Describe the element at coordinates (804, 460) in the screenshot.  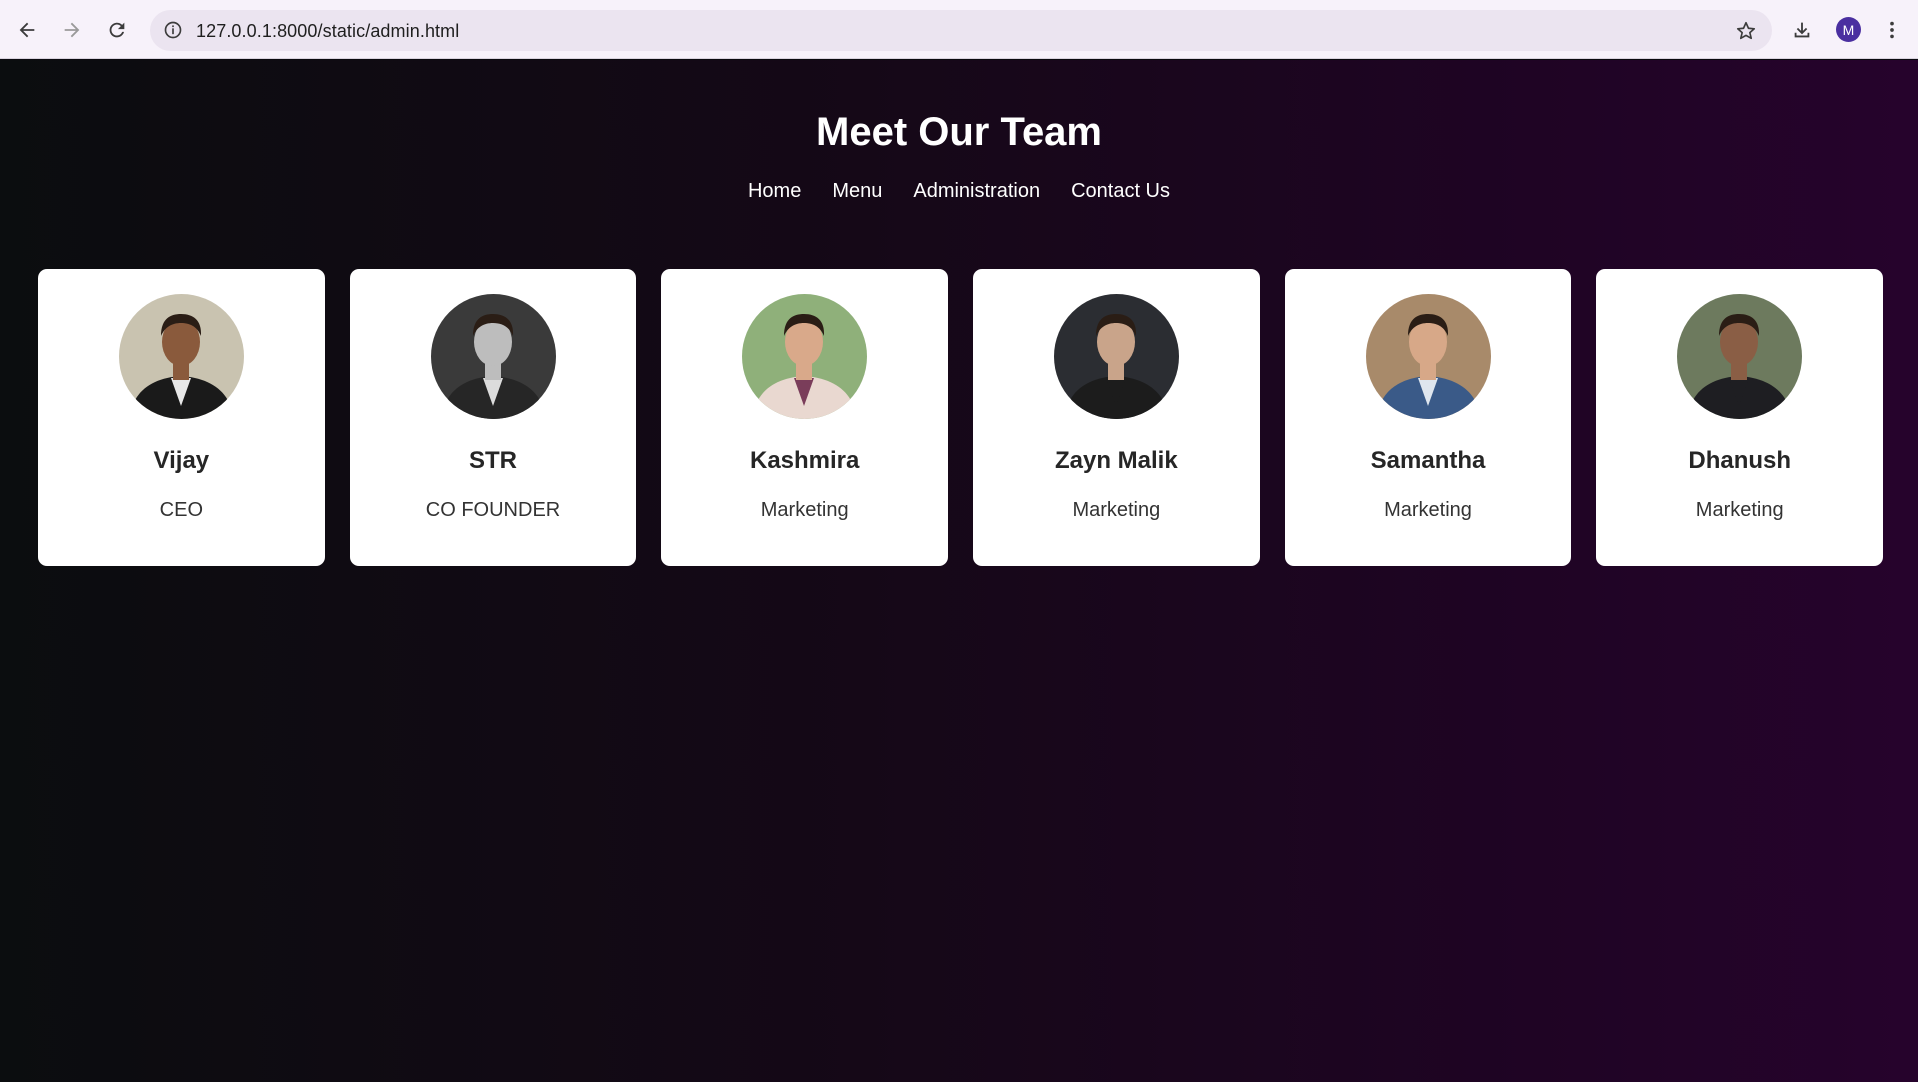
I see `member-name: Kashmira` at that location.